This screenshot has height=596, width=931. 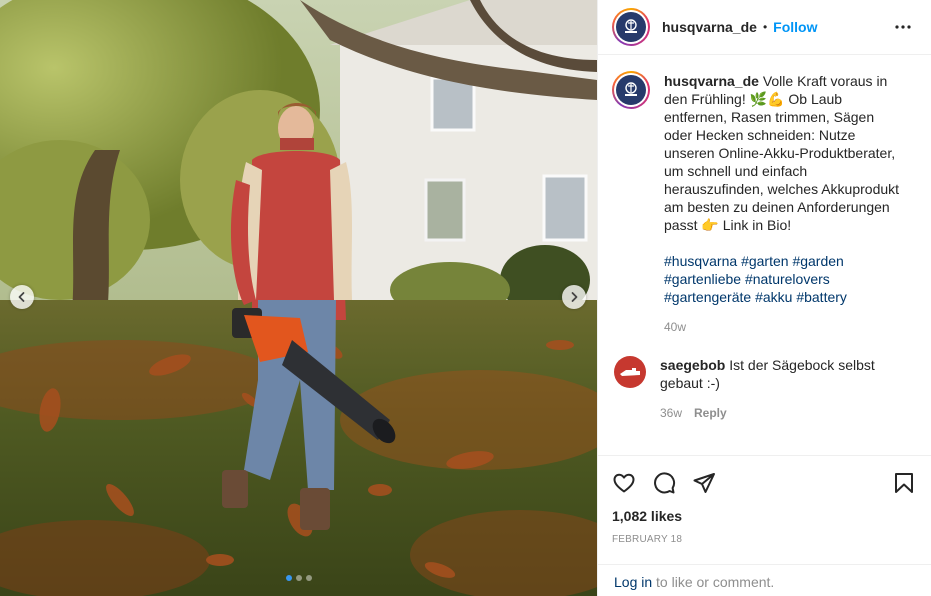 I want to click on more-horizontal-icon, so click(x=903, y=27).